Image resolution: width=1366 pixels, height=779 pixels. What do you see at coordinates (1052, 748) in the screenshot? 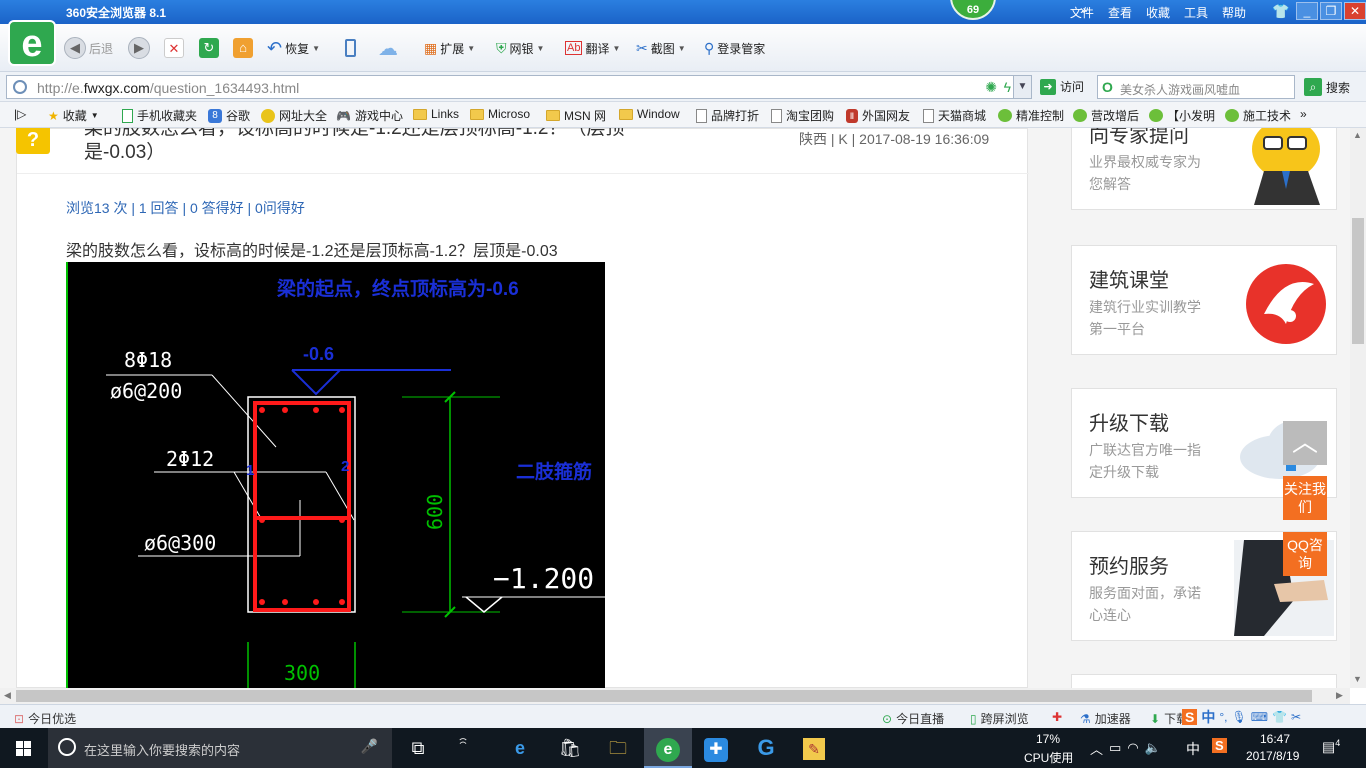
I see `cpu-meter: 17% CPU使用` at bounding box center [1052, 748].